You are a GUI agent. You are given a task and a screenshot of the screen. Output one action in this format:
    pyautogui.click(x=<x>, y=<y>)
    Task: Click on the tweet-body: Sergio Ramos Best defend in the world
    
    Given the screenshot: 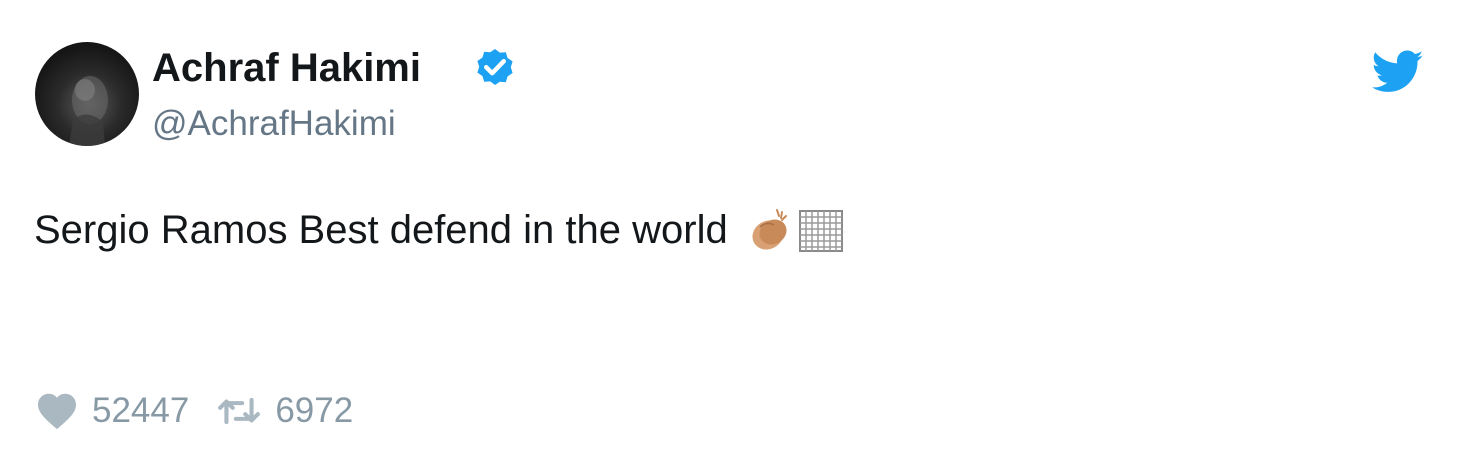 What is the action you would take?
    pyautogui.click(x=381, y=229)
    